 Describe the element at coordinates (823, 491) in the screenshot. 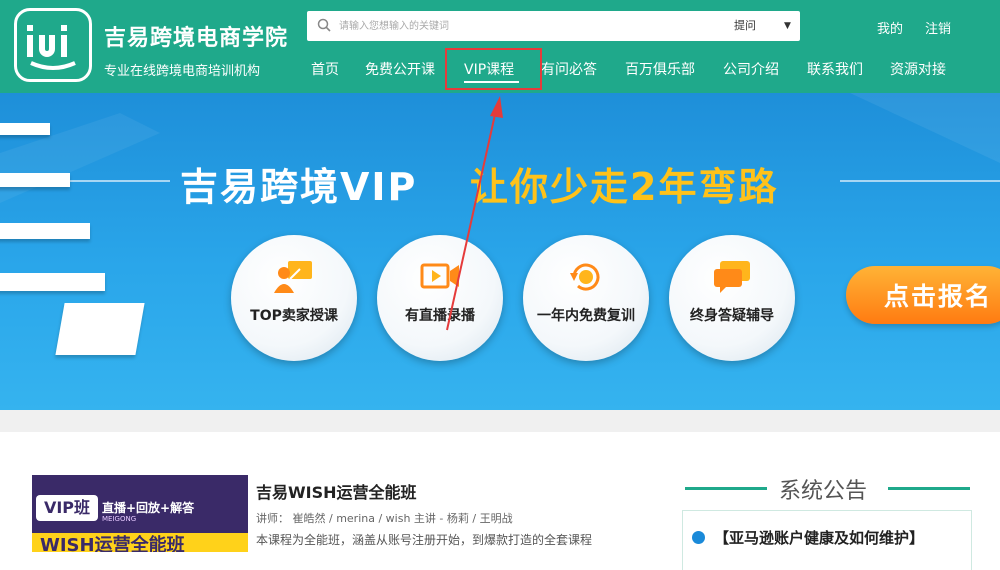

I see `notice-heading: 系统公告` at that location.